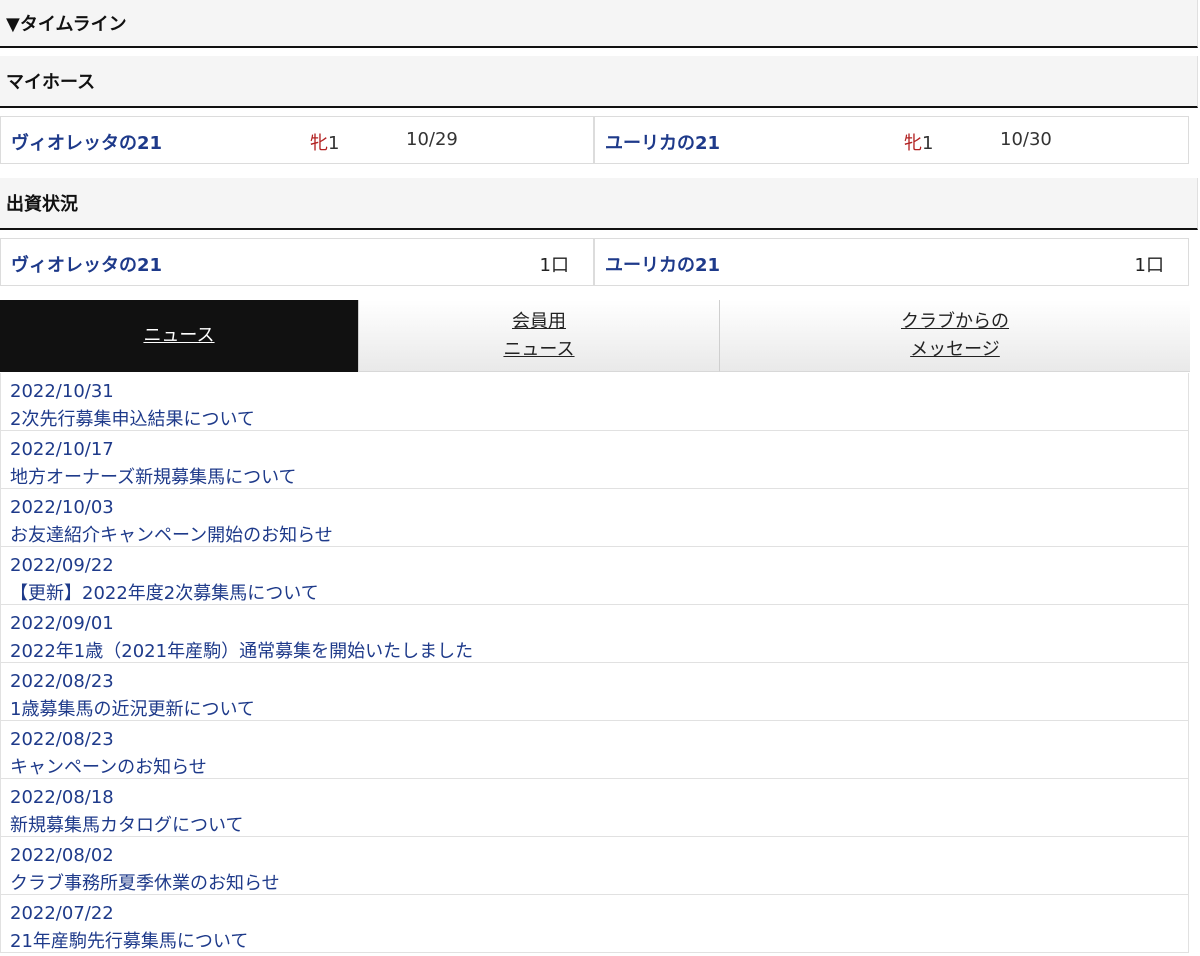  I want to click on horse-date: 10/29, so click(432, 139).